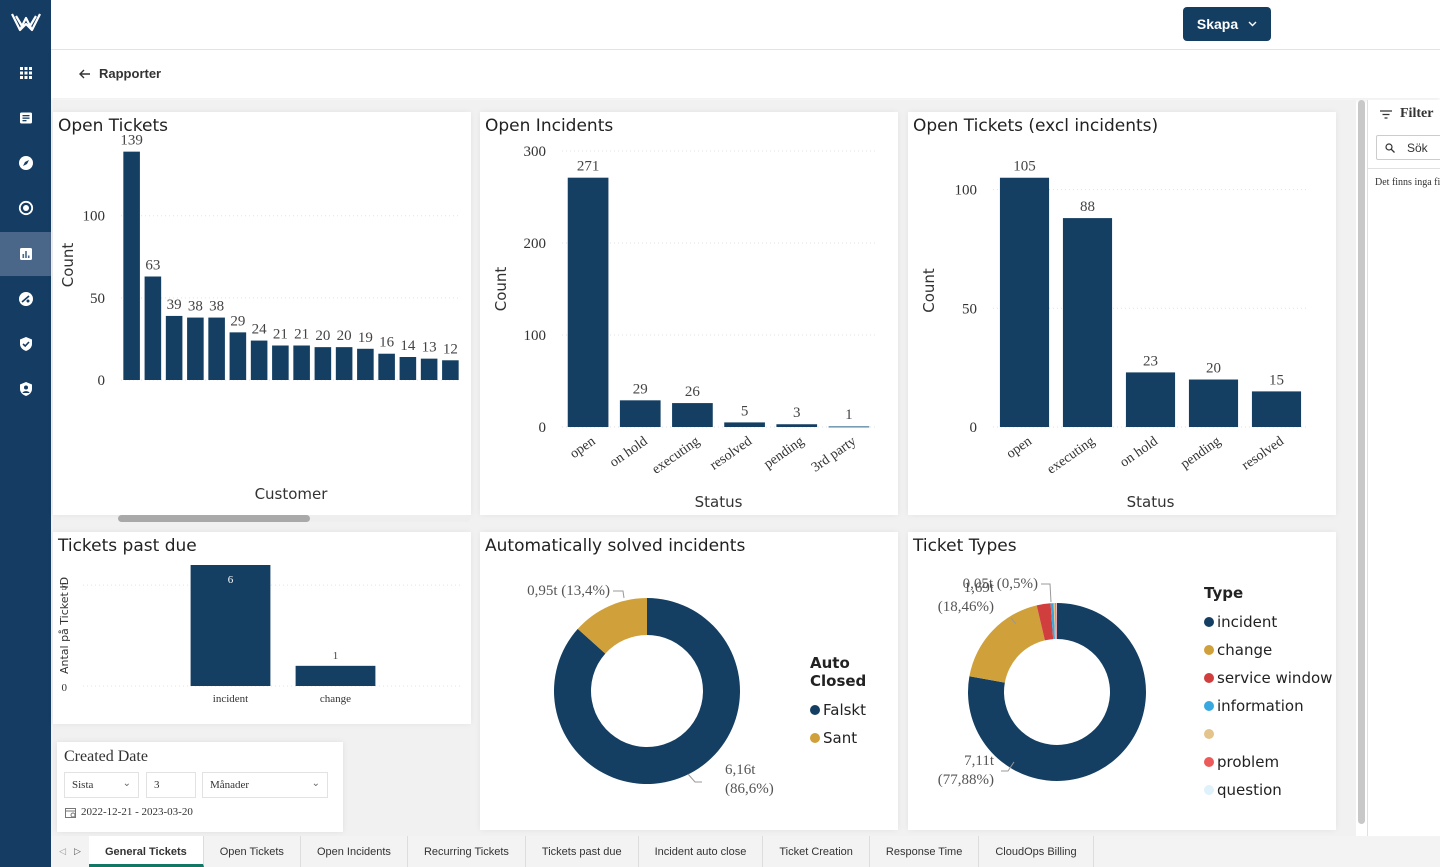 The width and height of the screenshot is (1440, 867). I want to click on tab-response-time: Response Time, so click(925, 851).